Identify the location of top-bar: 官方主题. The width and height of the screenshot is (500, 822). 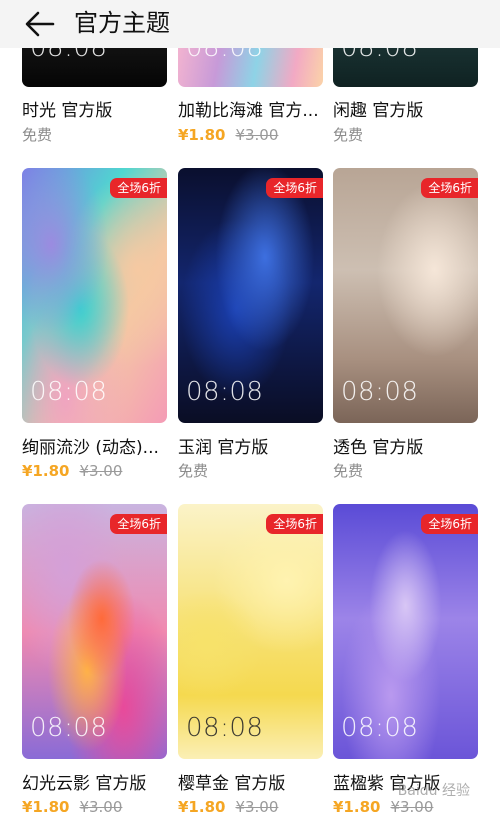
(250, 24).